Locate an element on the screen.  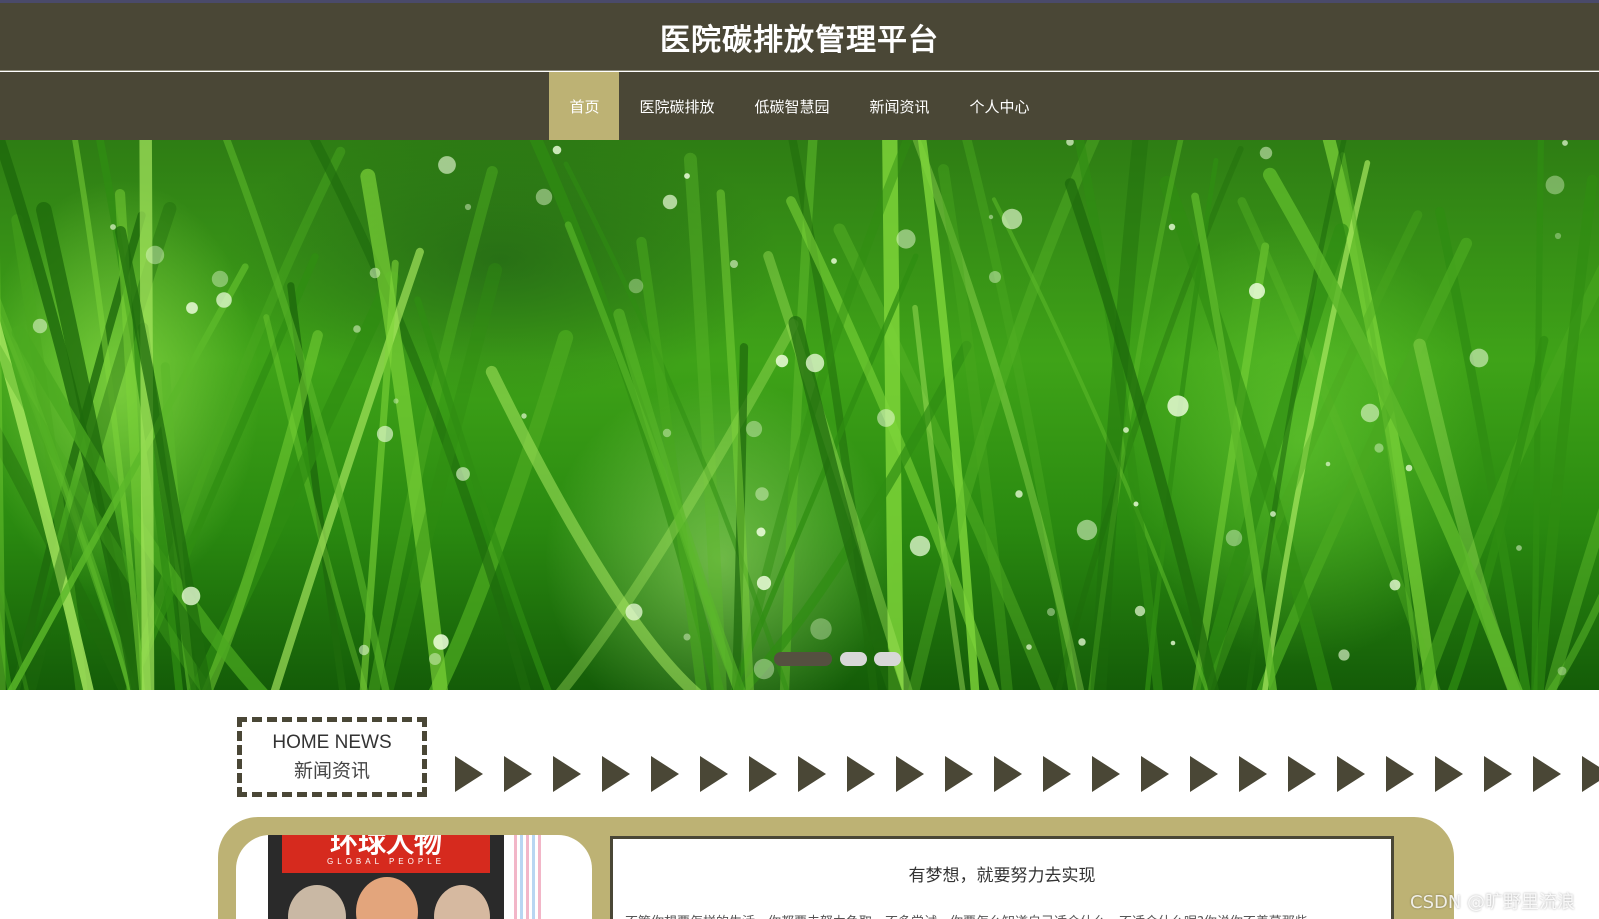
watermark: CSDN @旷野里流浪 is located at coordinates (1493, 902).